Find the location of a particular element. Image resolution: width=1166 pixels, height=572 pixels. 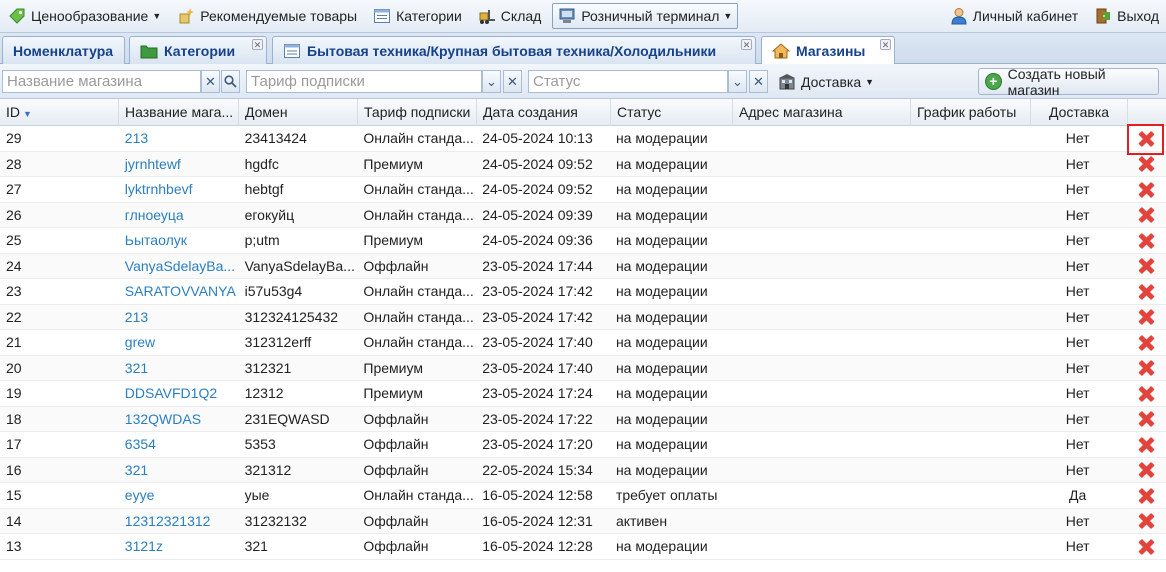

cell-name-link: глноеуца is located at coordinates (179, 215).